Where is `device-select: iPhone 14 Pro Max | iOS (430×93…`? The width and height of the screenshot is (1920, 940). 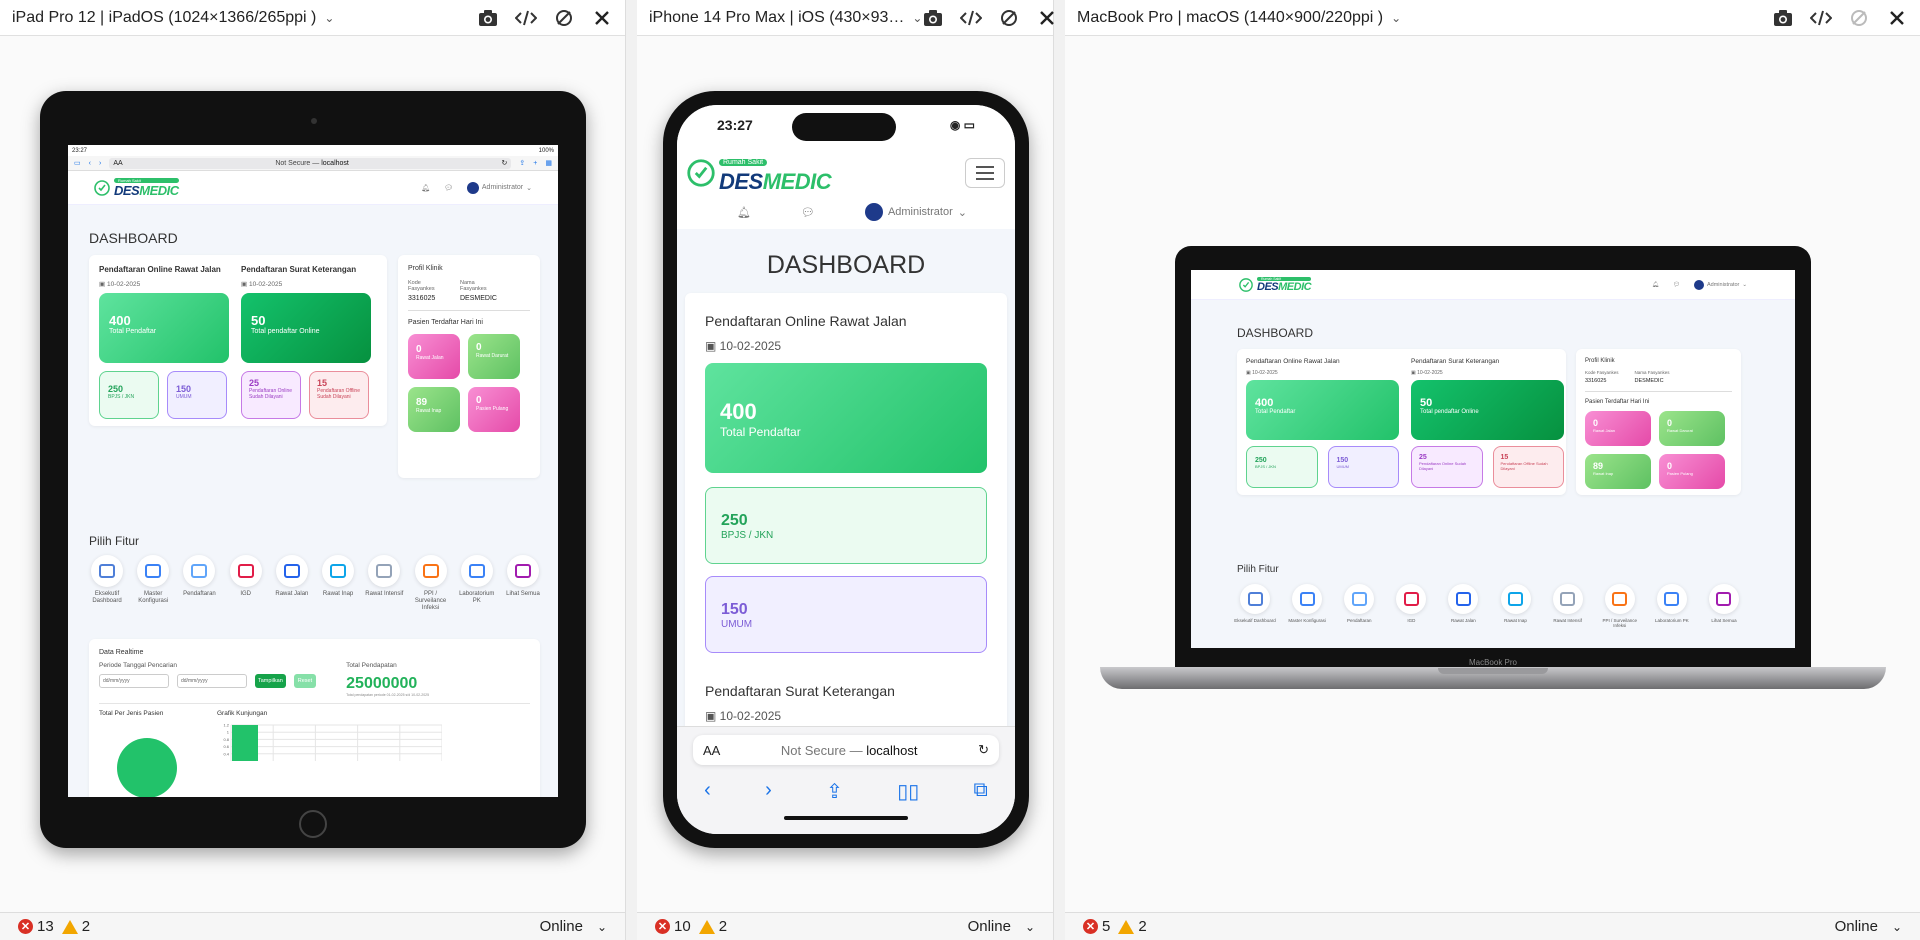 device-select: iPhone 14 Pro Max | iOS (430×93… is located at coordinates (776, 18).